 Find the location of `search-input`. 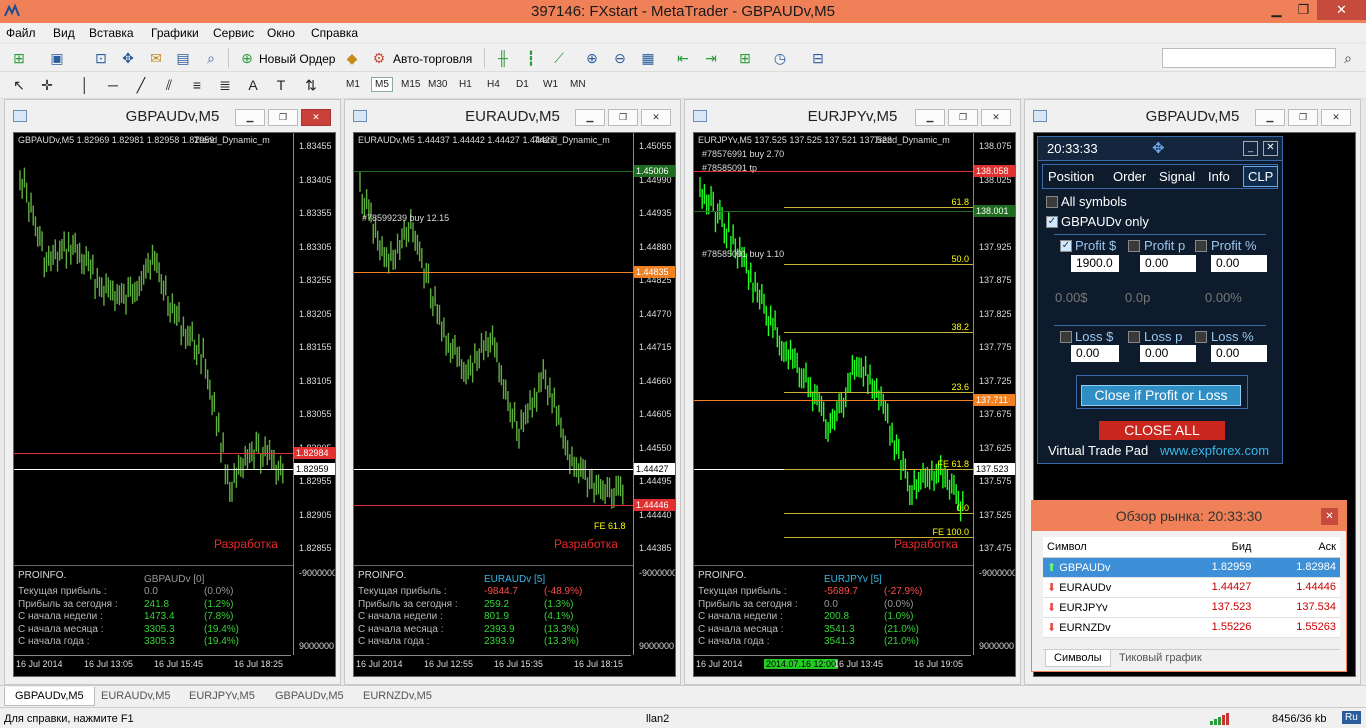

search-input is located at coordinates (1249, 58).